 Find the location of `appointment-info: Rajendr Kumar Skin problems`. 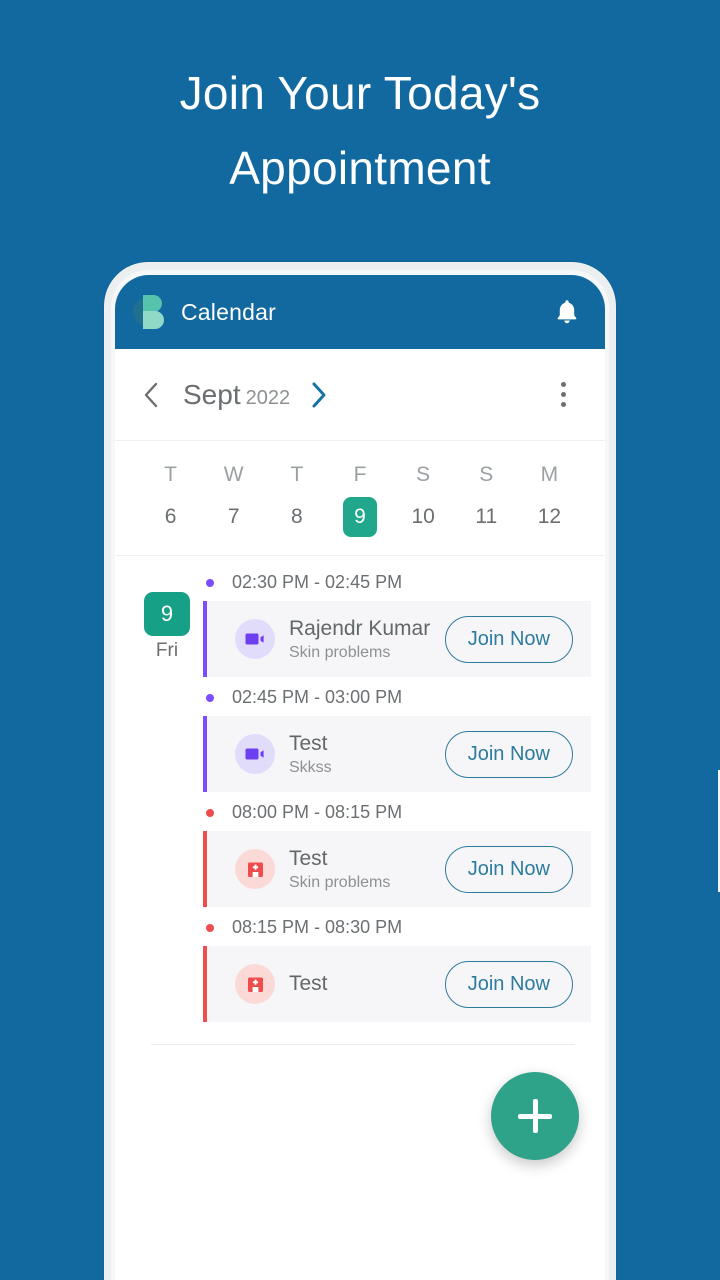

appointment-info: Rajendr Kumar Skin problems is located at coordinates (367, 639).